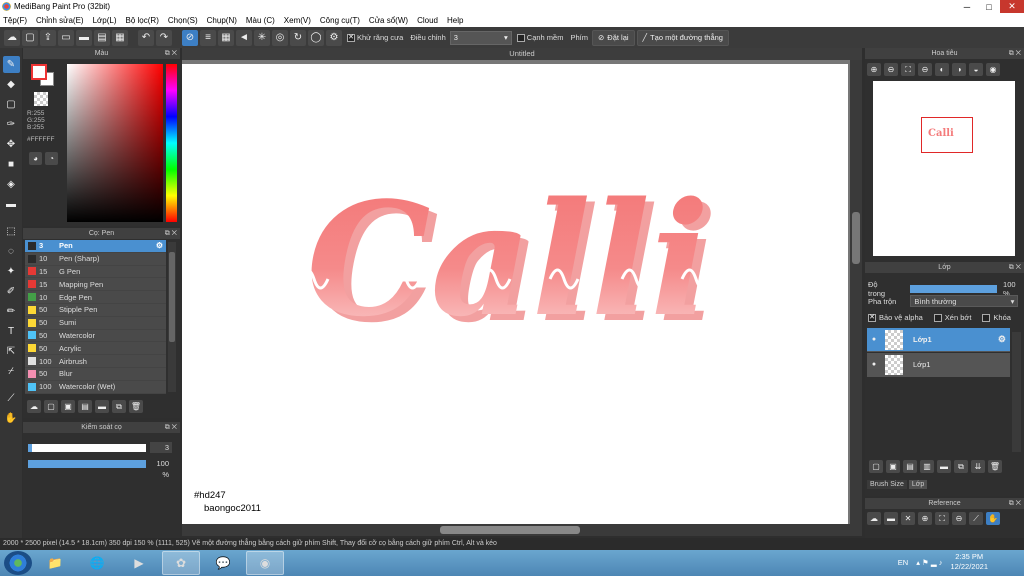 The height and width of the screenshot is (576, 1024). What do you see at coordinates (244, 37) in the screenshot?
I see `snap-vanish-icon: ◄` at bounding box center [244, 37].